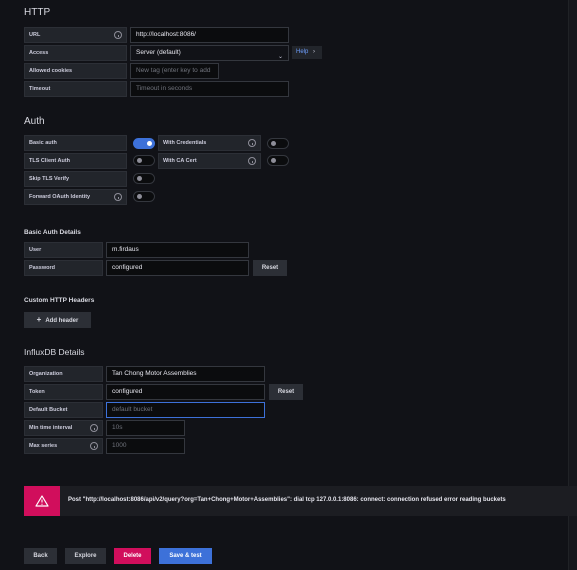 The width and height of the screenshot is (577, 570). What do you see at coordinates (209, 35) in the screenshot?
I see `url-input: http://localhost:8086/` at bounding box center [209, 35].